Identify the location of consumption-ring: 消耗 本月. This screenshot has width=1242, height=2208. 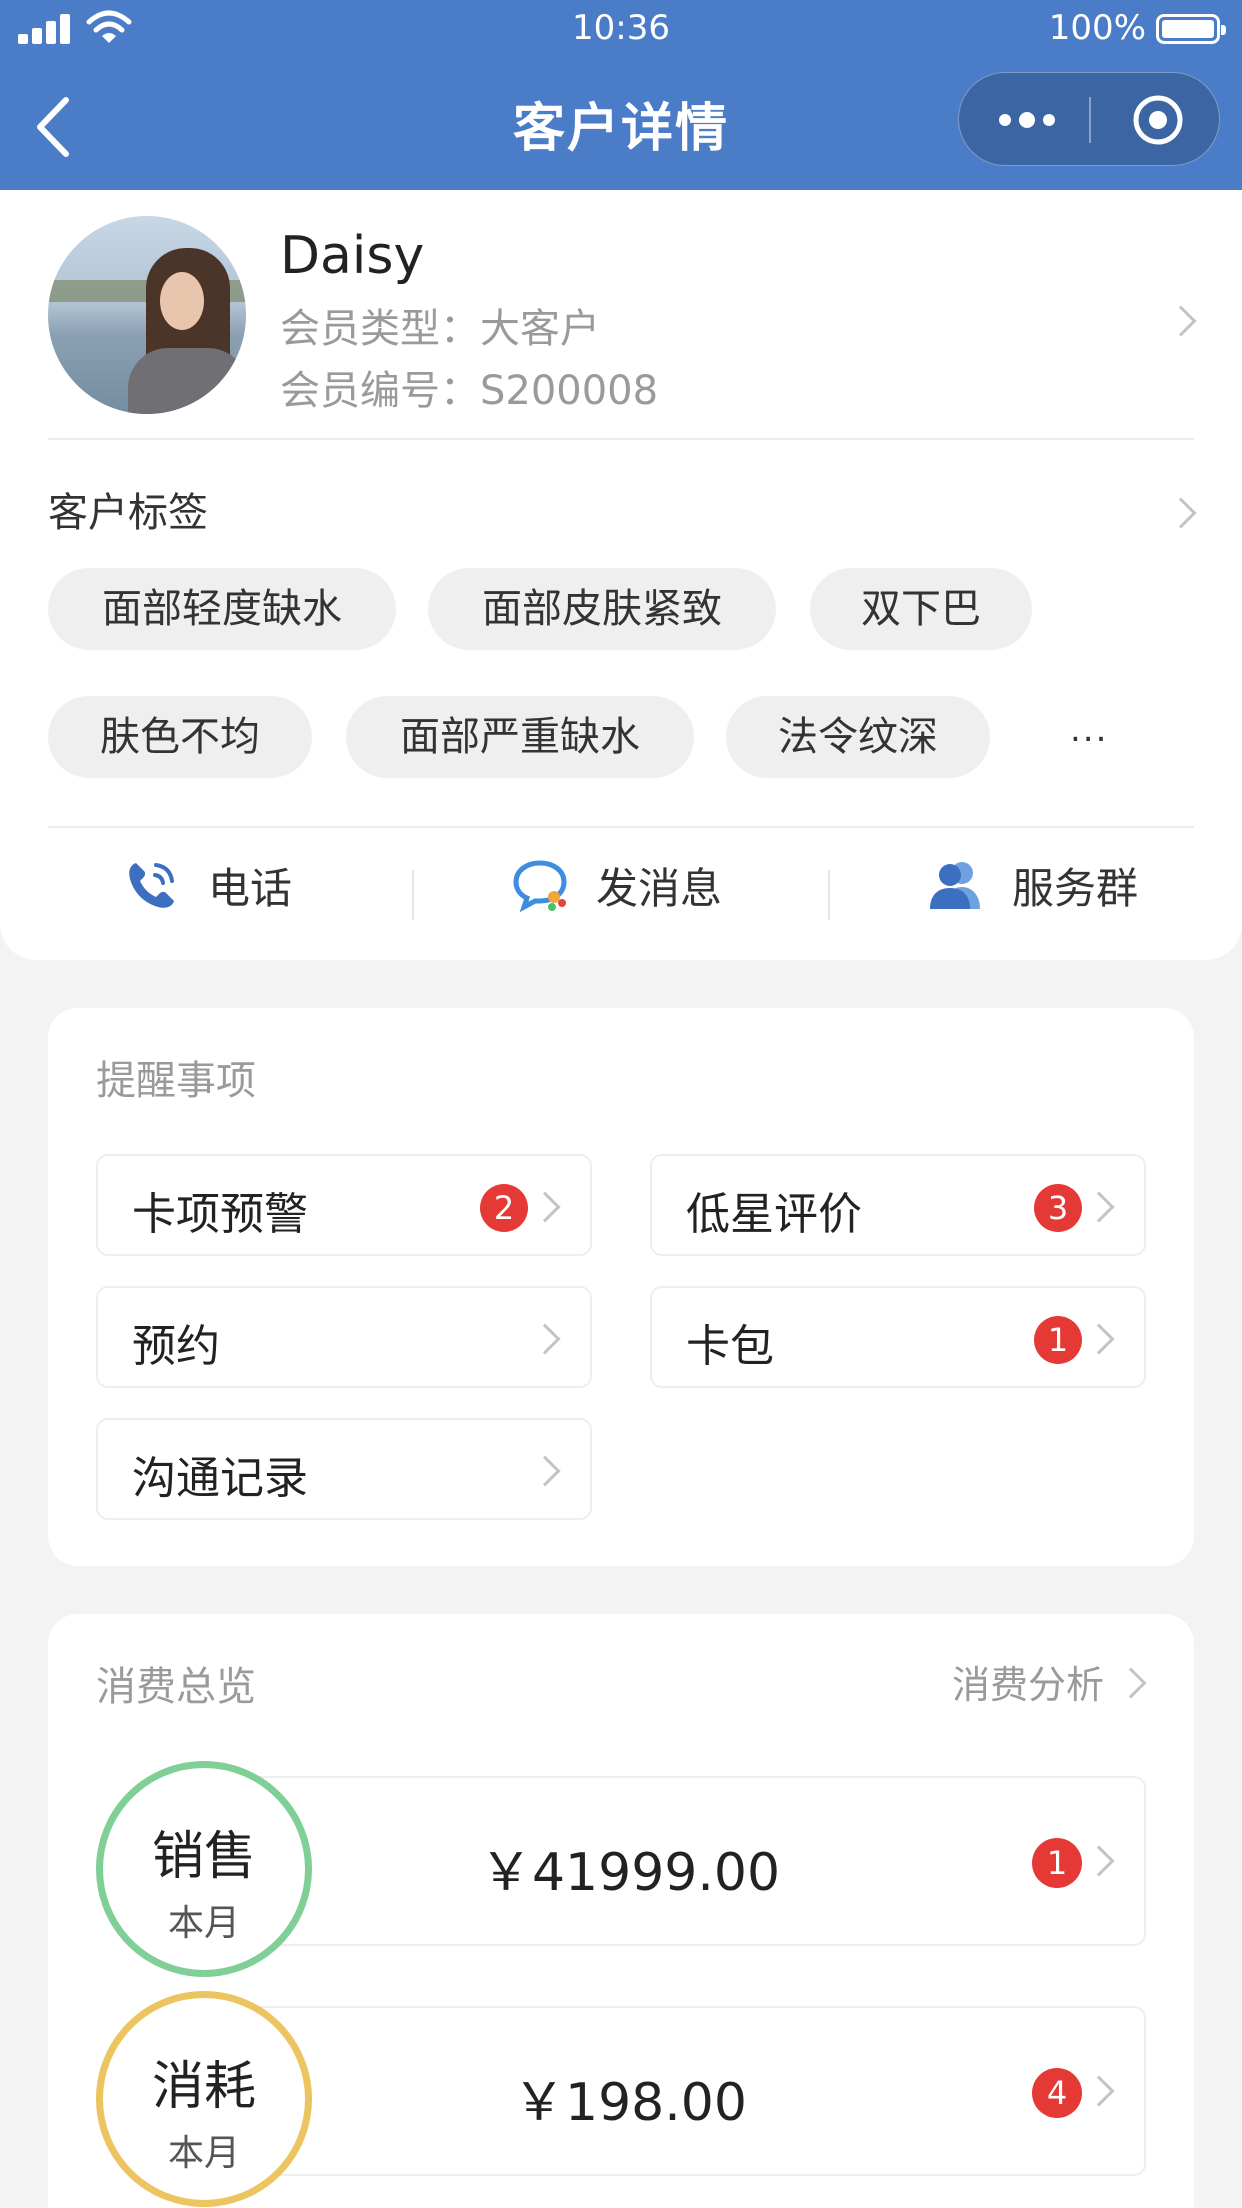
(204, 2099).